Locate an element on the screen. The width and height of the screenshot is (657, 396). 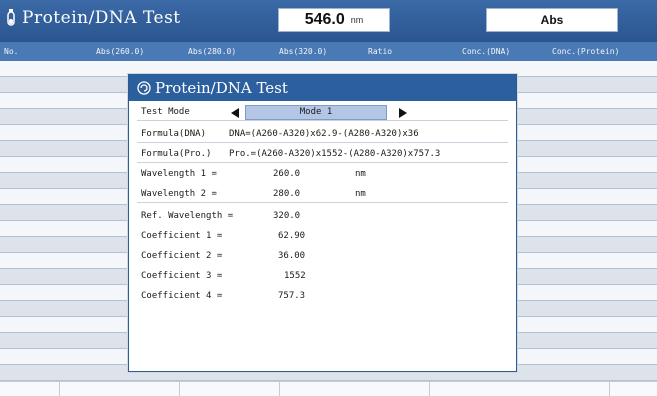
column-header-abs260: Abs(260.0) is located at coordinates (120, 51).